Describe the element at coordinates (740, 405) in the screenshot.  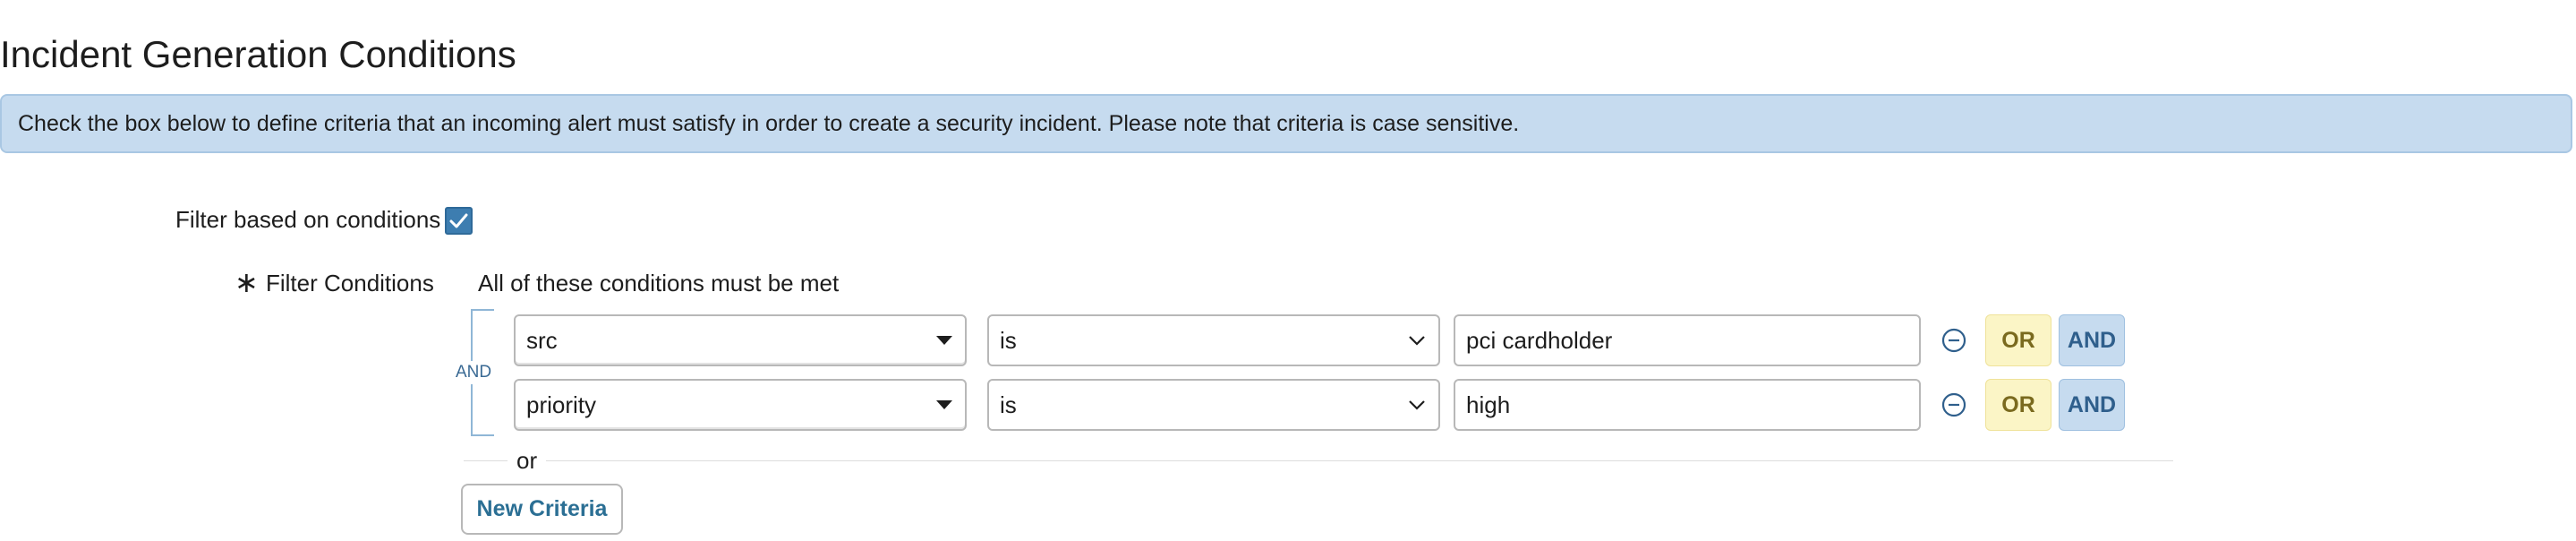
I see `condition-field-select: priority` at that location.